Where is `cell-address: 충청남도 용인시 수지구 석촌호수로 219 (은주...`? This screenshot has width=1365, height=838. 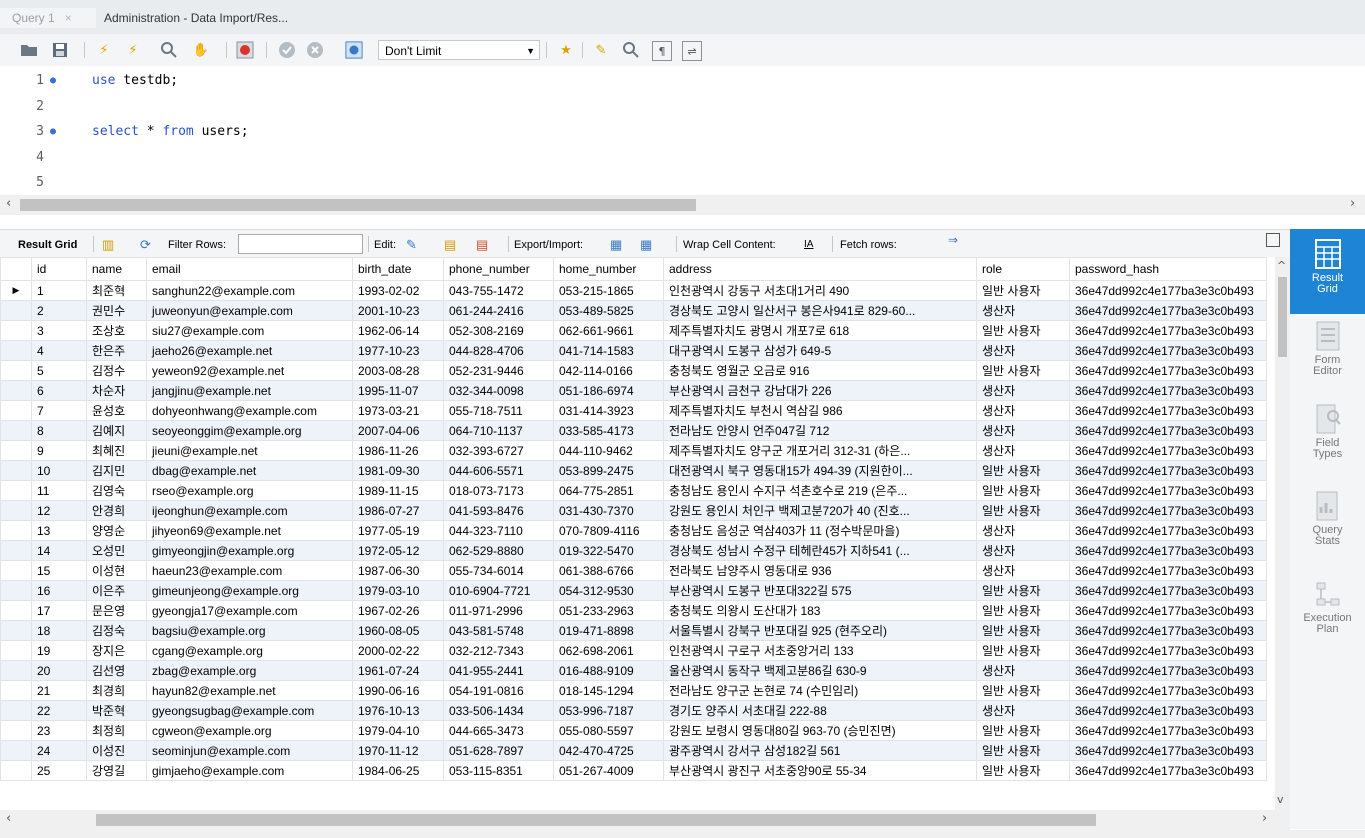 cell-address: 충청남도 용인시 수지구 석촌호수로 219 (은주... is located at coordinates (820, 490).